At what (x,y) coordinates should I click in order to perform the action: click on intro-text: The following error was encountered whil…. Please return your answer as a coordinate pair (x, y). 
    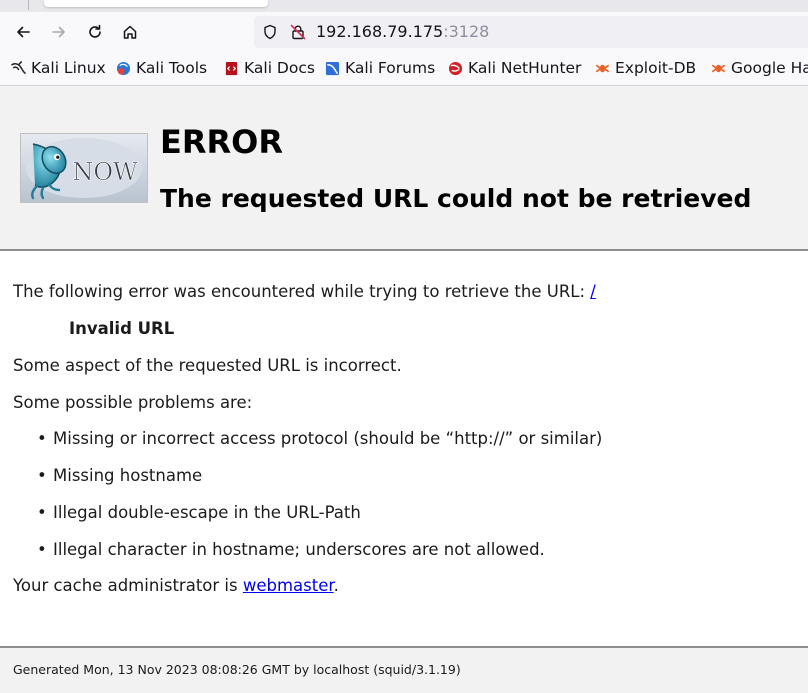
    Looking at the image, I should click on (302, 291).